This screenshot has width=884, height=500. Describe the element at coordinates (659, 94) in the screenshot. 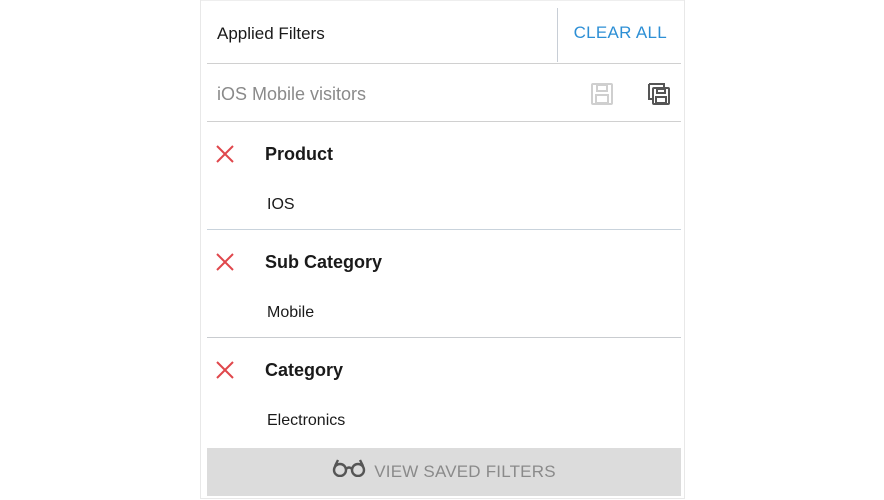

I see `save-as-icon` at that location.